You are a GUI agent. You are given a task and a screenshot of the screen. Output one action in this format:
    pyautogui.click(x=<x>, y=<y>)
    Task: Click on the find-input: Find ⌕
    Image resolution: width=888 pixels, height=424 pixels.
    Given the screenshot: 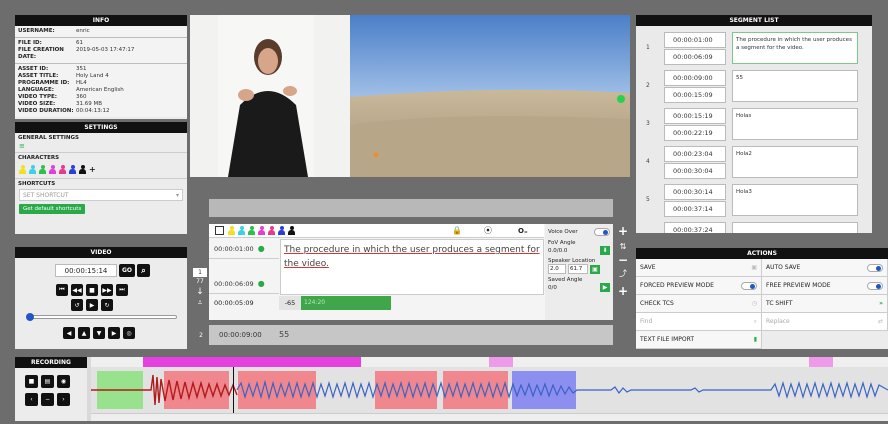 What is the action you would take?
    pyautogui.click(x=699, y=321)
    